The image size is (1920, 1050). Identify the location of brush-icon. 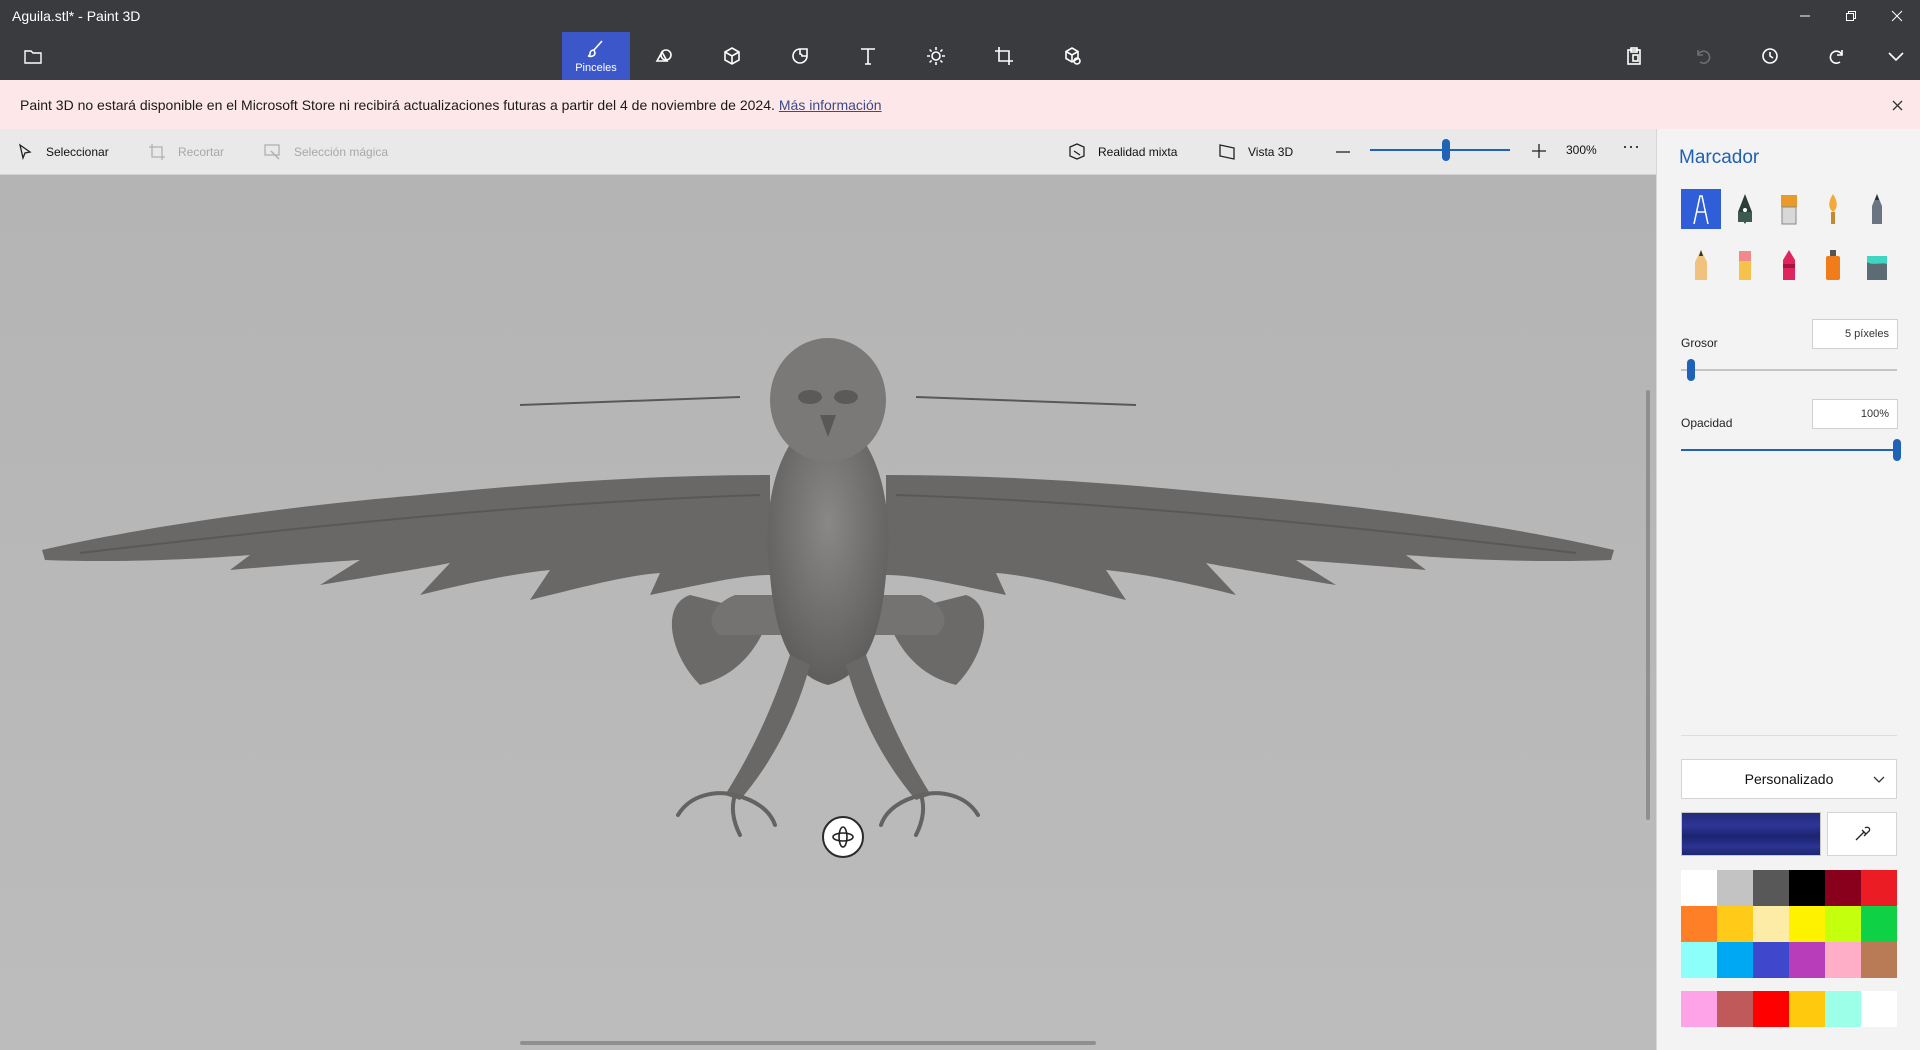
(595, 48).